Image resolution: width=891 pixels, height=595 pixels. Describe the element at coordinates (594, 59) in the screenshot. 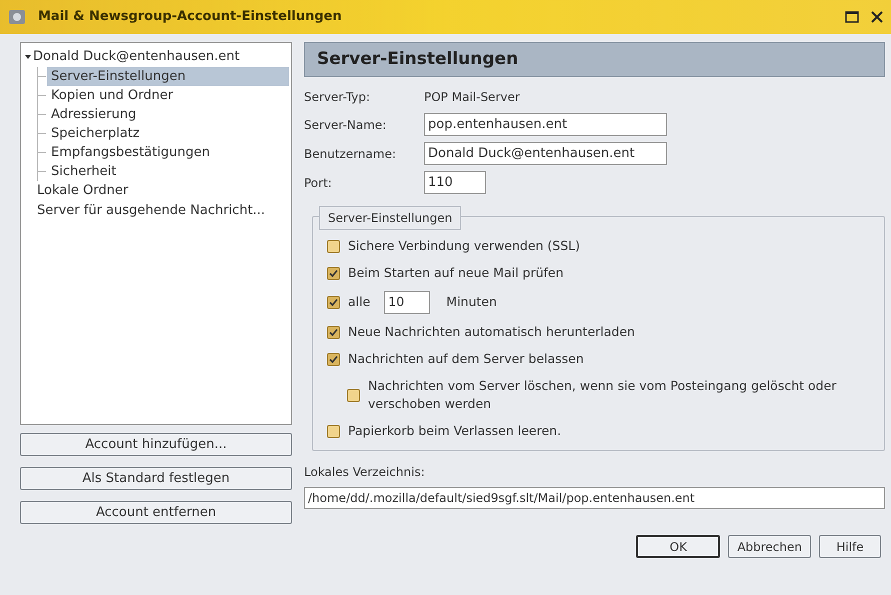

I see `panel-header: Server-Einstellungen` at that location.